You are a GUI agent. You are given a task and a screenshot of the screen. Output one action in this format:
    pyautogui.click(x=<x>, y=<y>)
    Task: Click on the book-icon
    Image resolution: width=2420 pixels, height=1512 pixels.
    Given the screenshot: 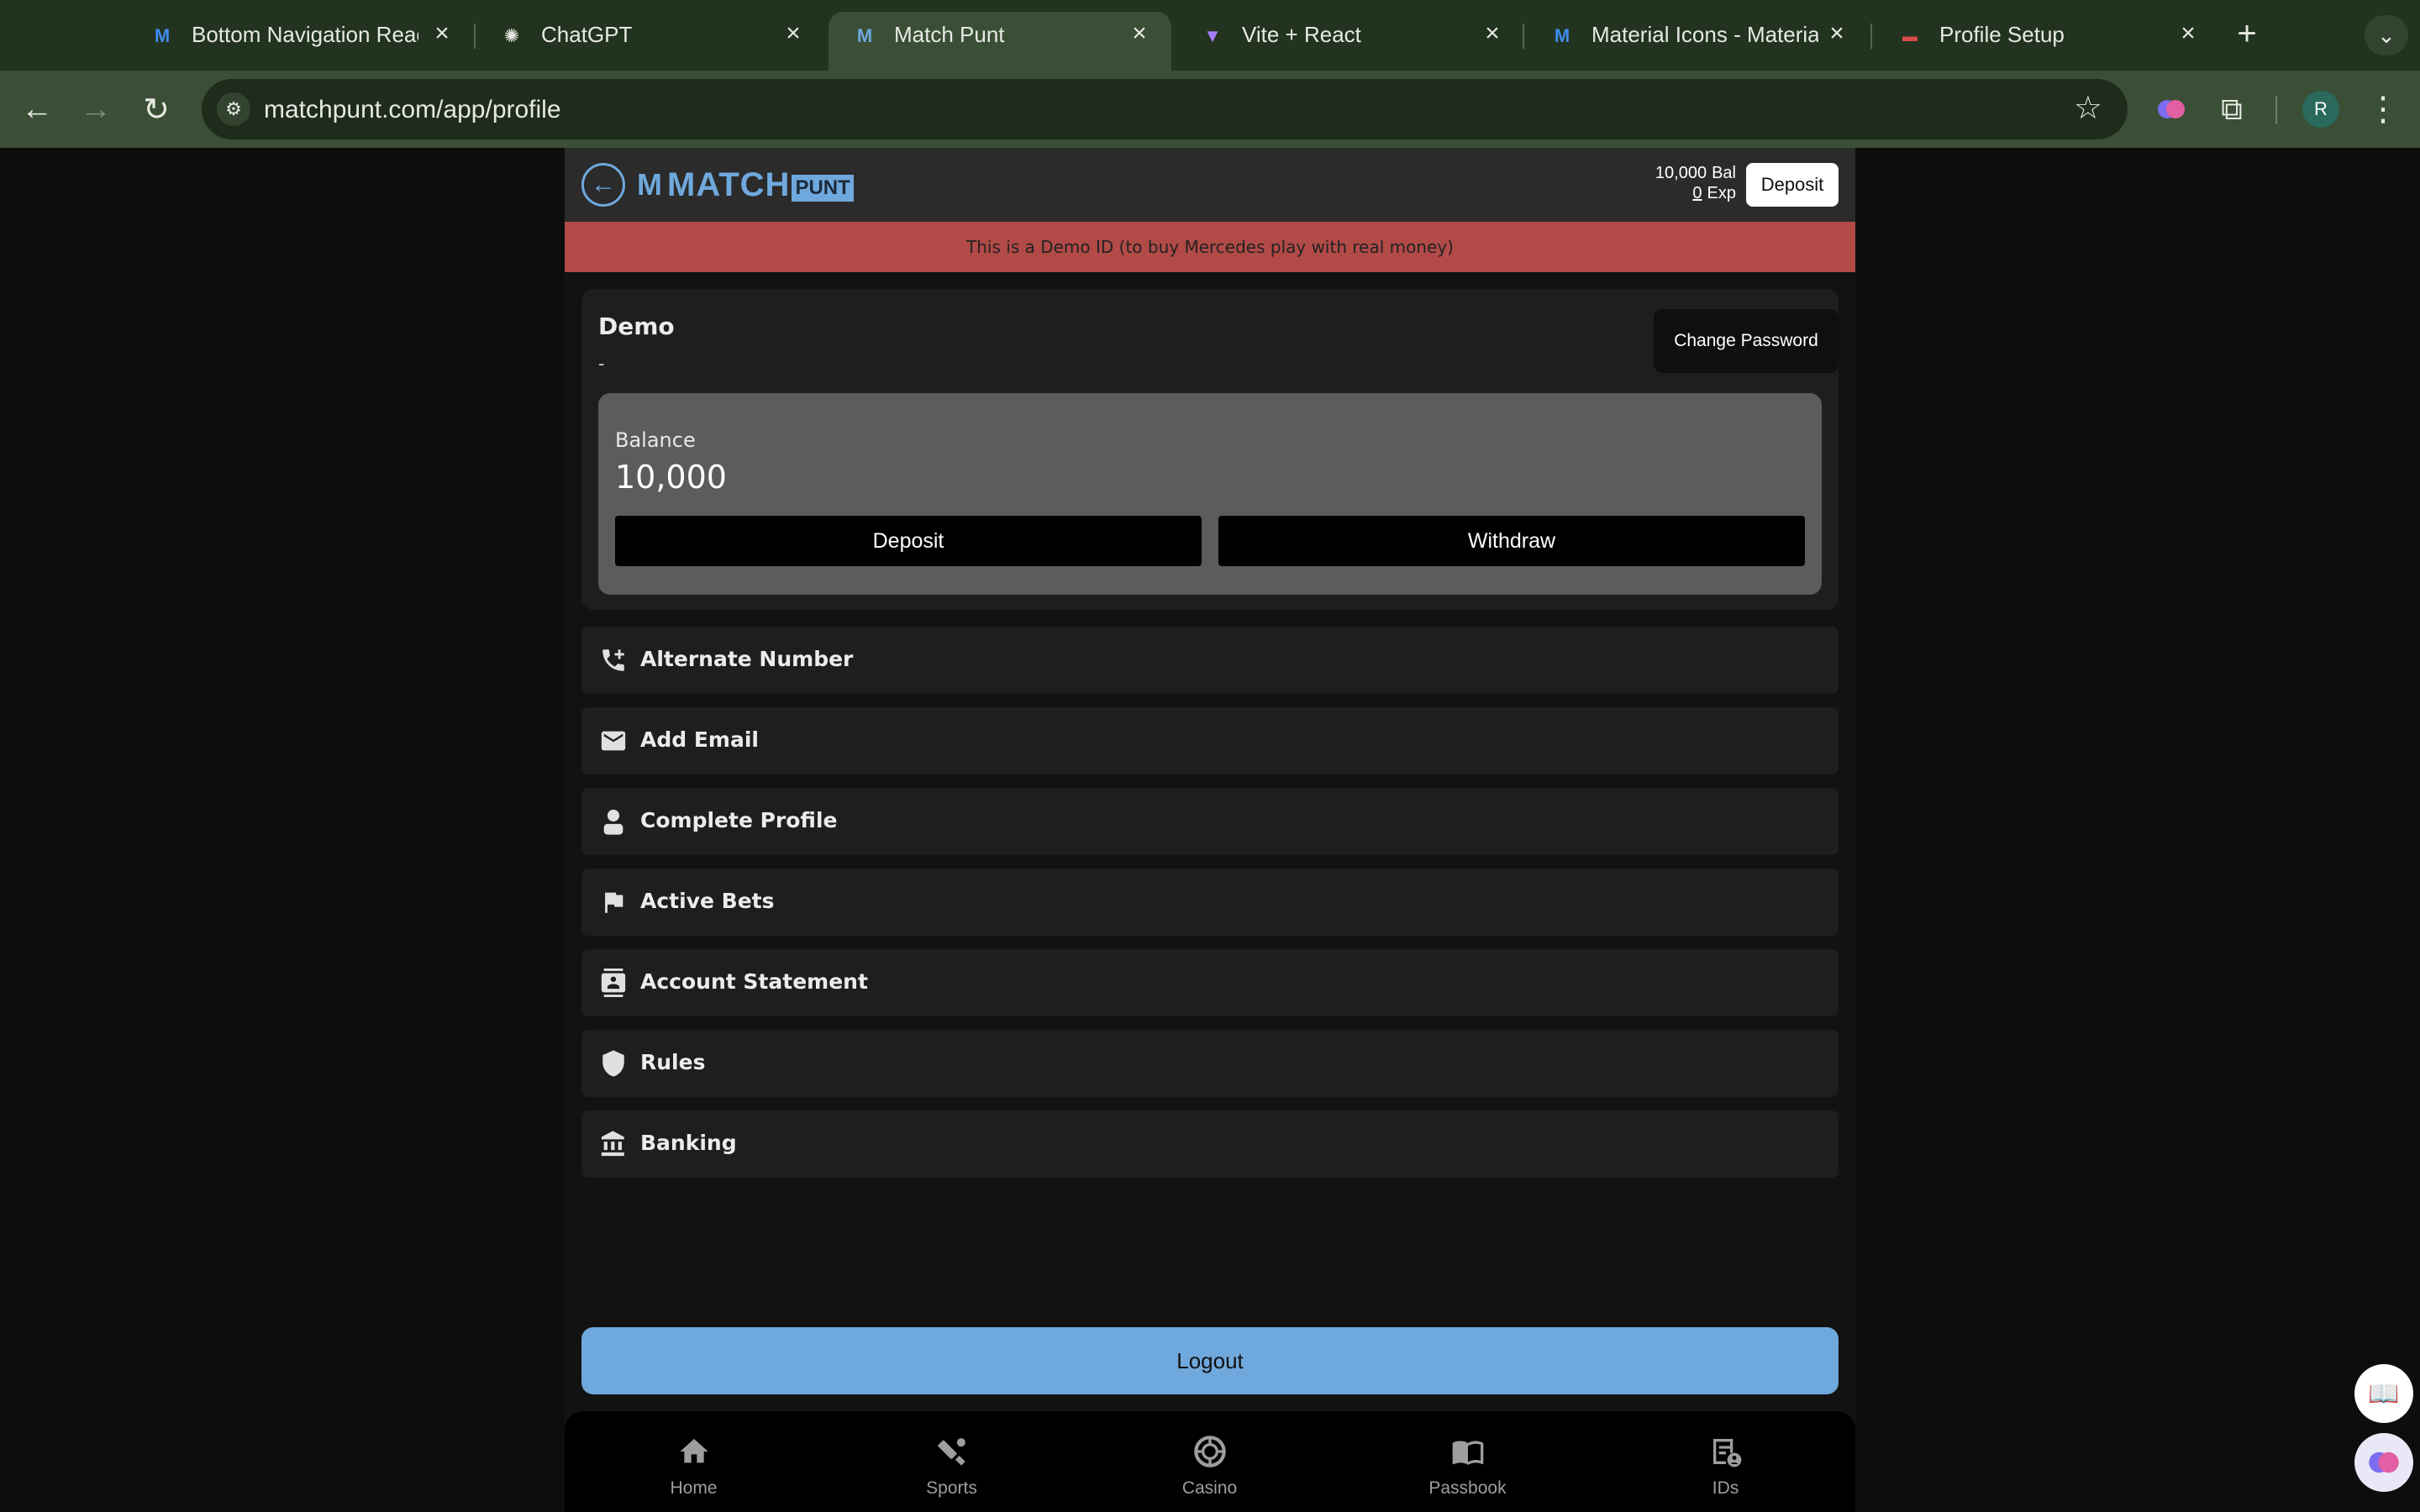 What is the action you would take?
    pyautogui.click(x=1468, y=1451)
    